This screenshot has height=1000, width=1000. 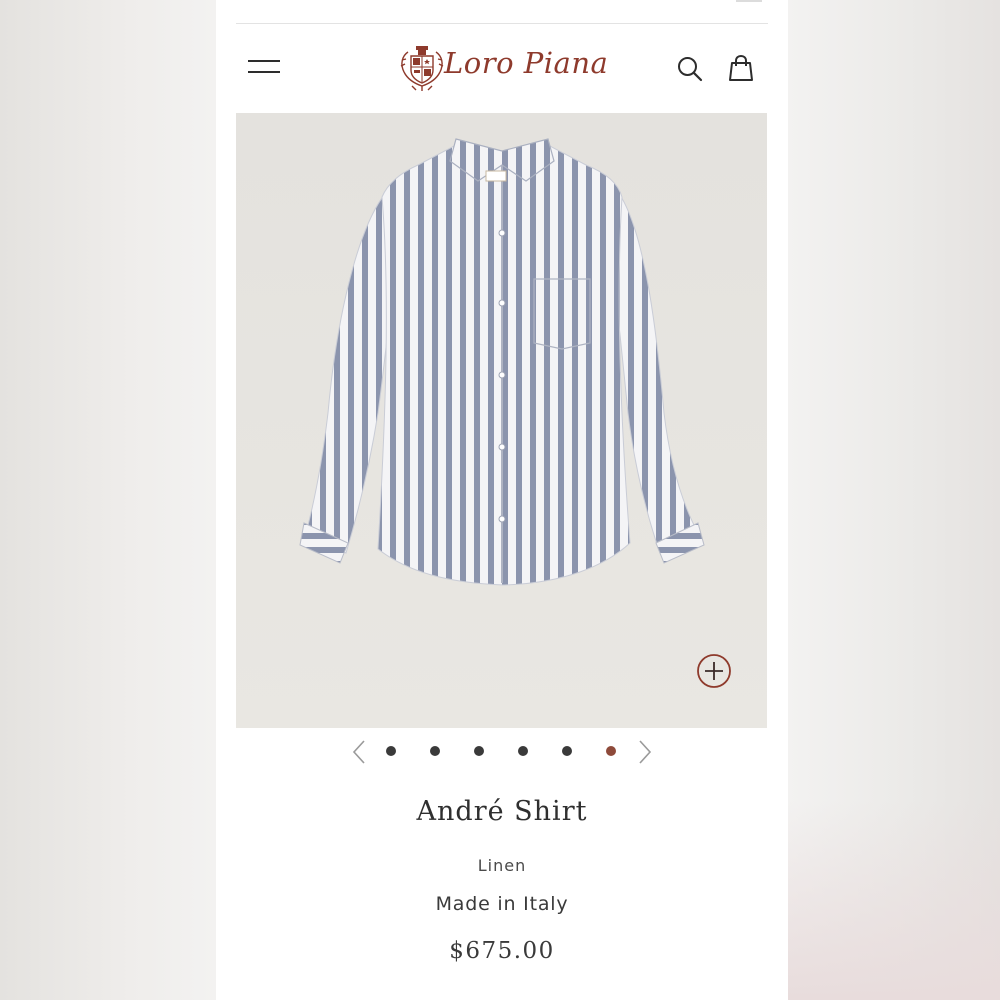 What do you see at coordinates (714, 671) in the screenshot?
I see `zoom-plus-icon` at bounding box center [714, 671].